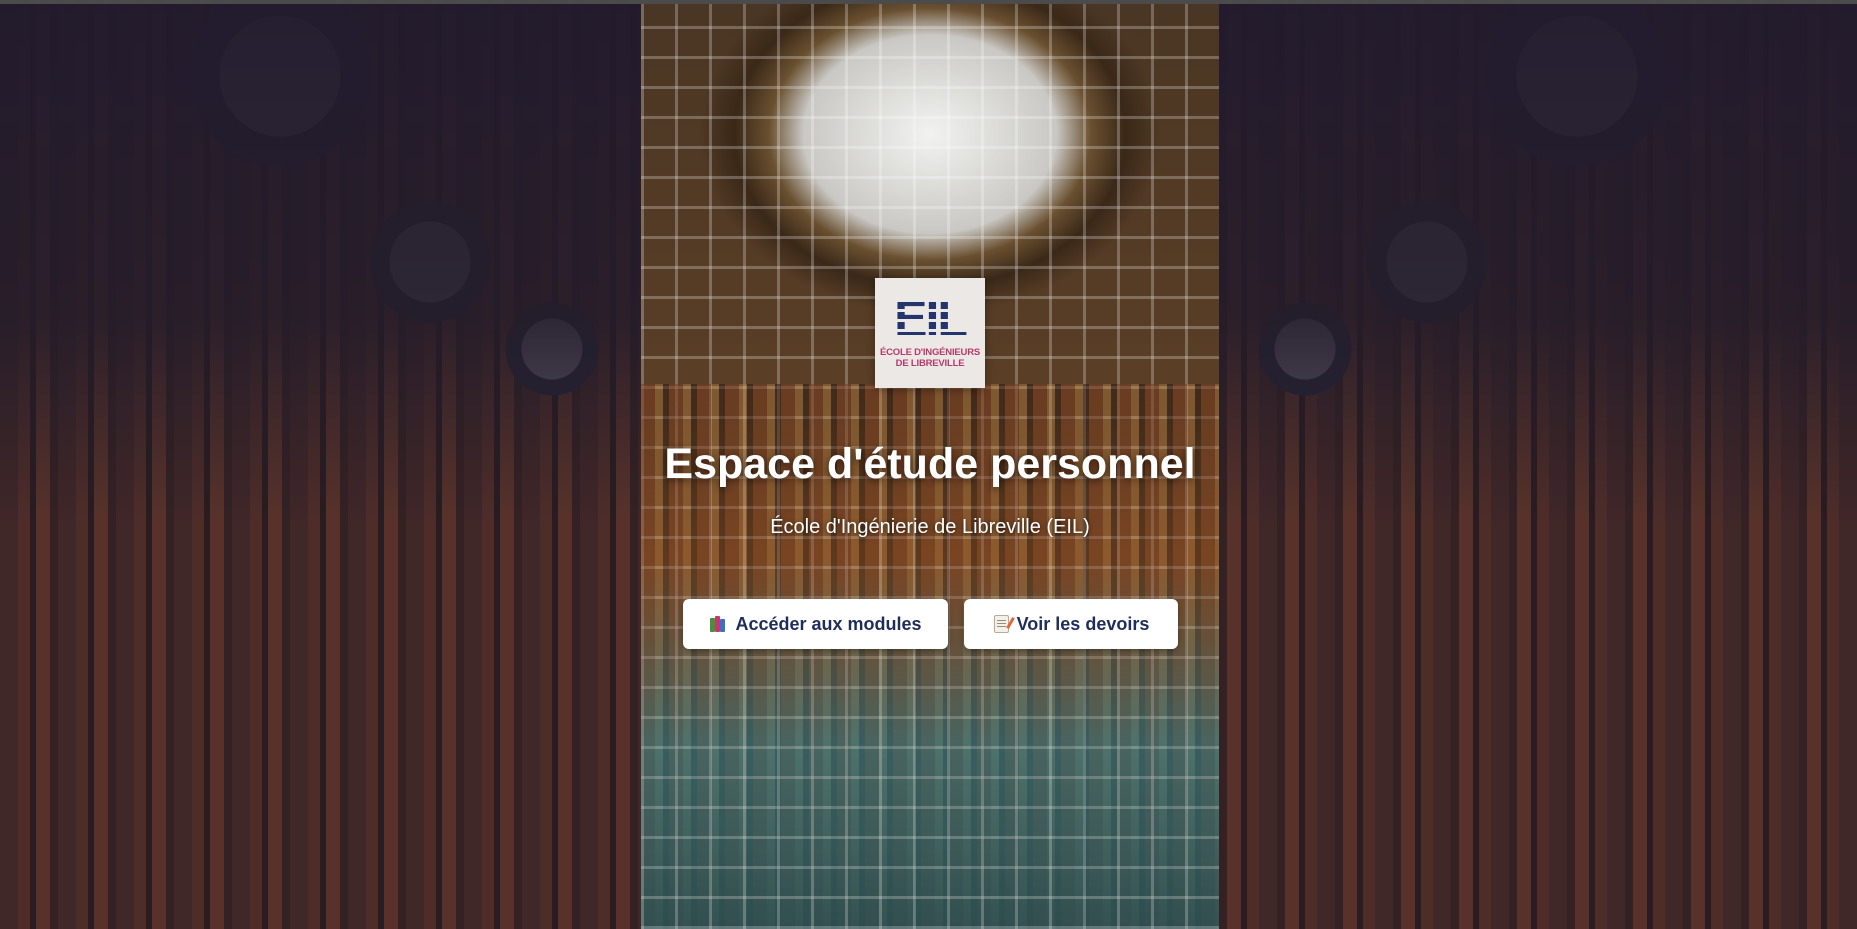  What do you see at coordinates (828, 623) in the screenshot?
I see `access-modules-label: Accéder aux modules` at bounding box center [828, 623].